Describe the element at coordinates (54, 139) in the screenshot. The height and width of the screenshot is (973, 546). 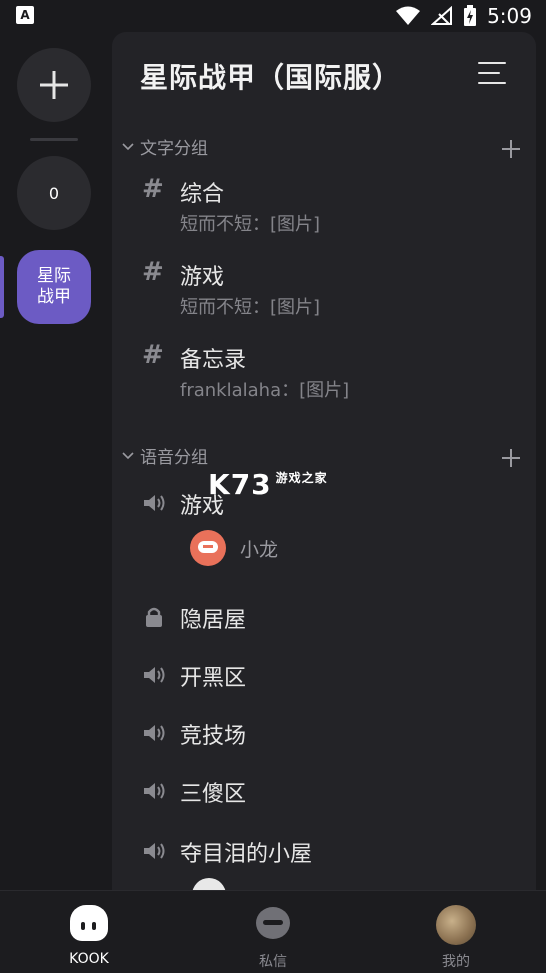
I see `rail-divider` at that location.